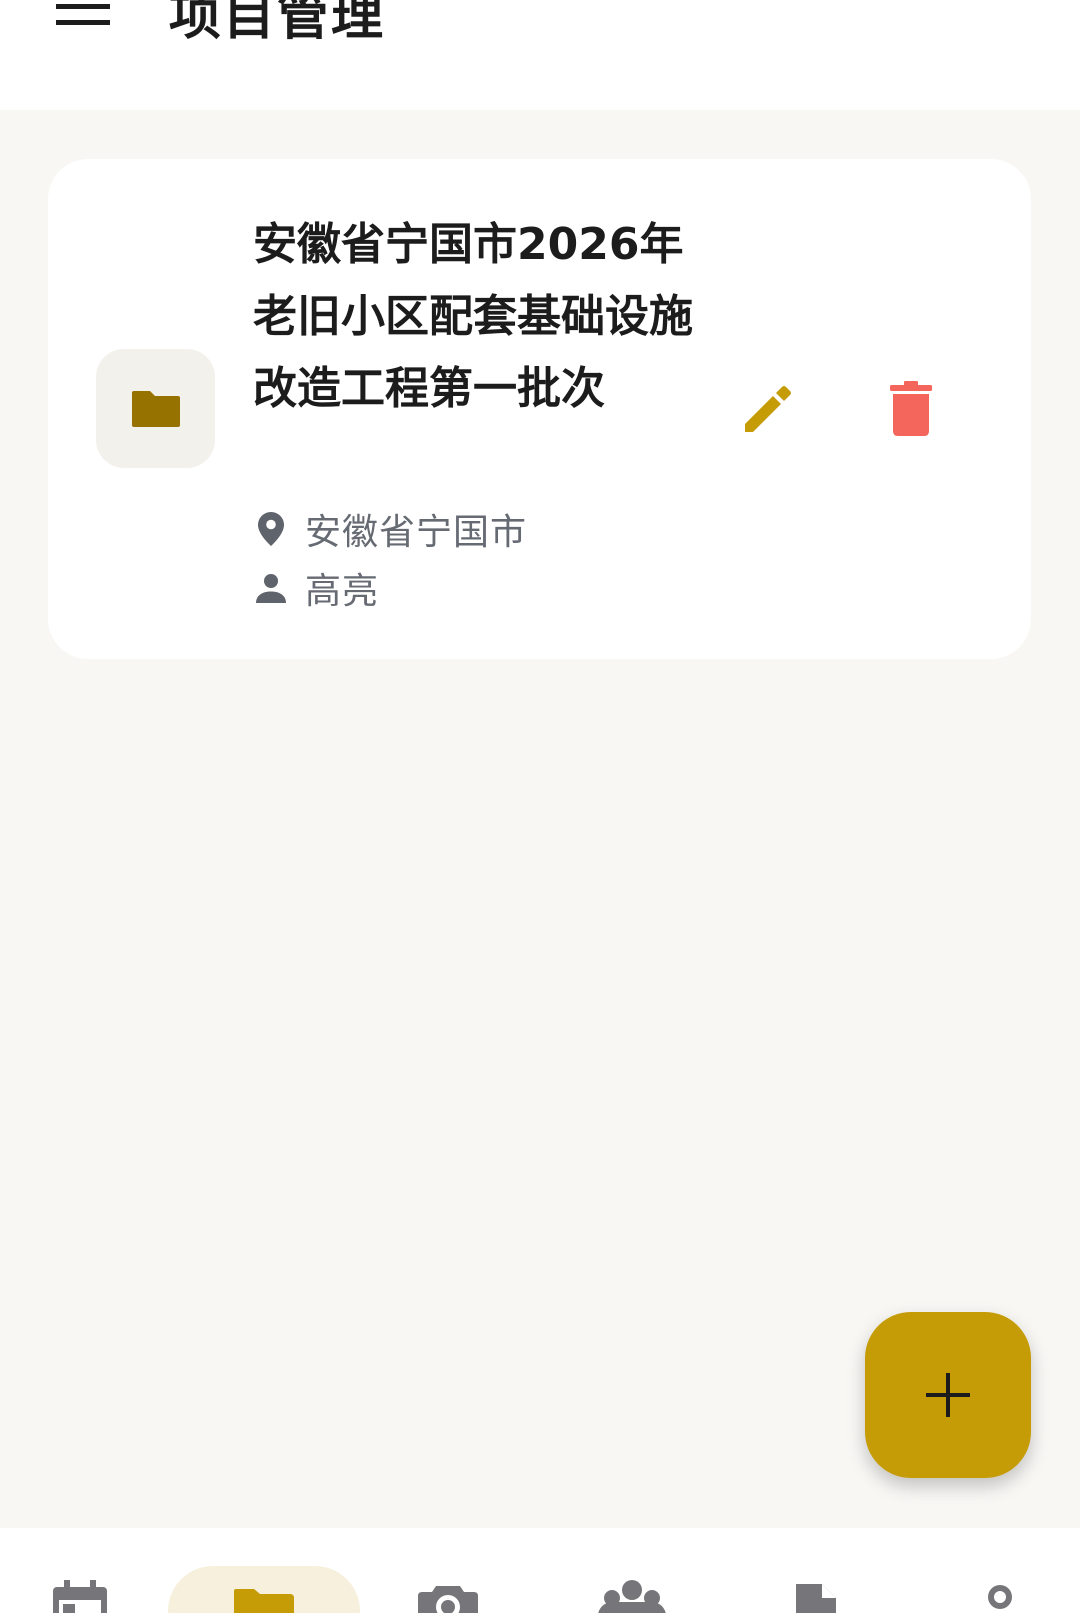  I want to click on group-icon, so click(632, 1596).